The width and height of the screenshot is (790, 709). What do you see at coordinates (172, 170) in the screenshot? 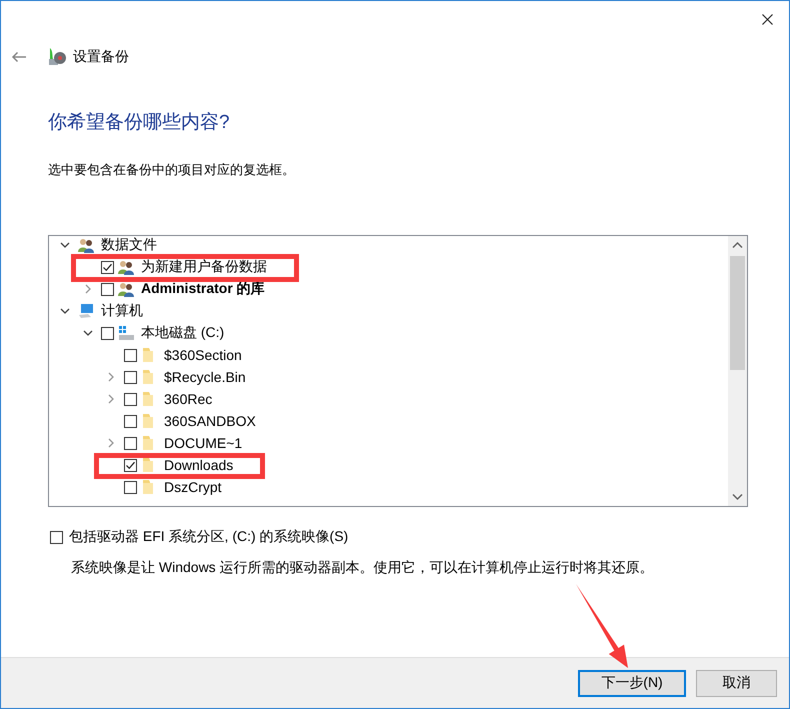
I see `instruction-text: 选中要包含在备份中的项目对应的复选框。` at bounding box center [172, 170].